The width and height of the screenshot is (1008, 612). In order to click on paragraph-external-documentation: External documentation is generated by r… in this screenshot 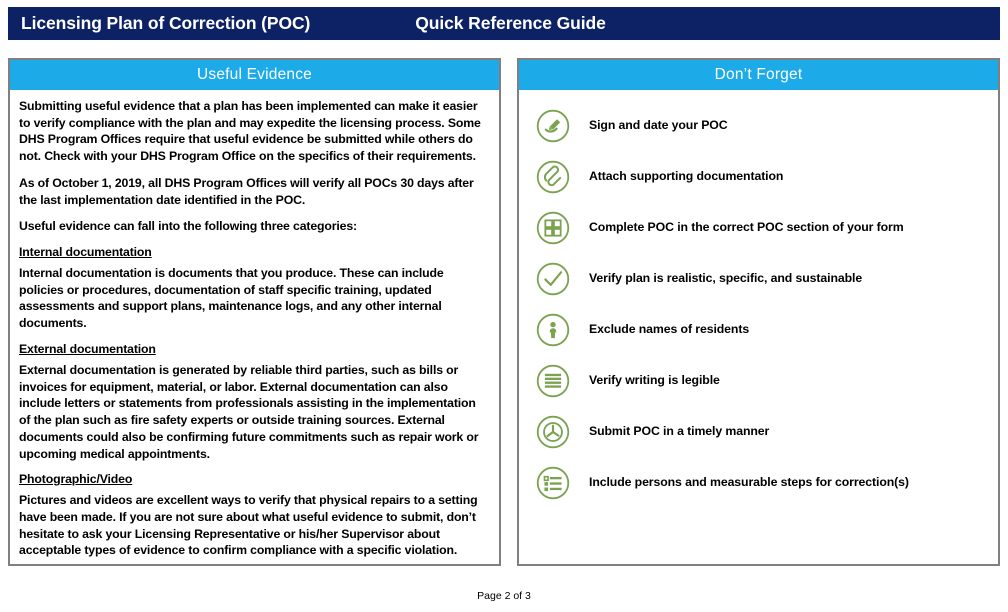, I will do `click(249, 411)`.